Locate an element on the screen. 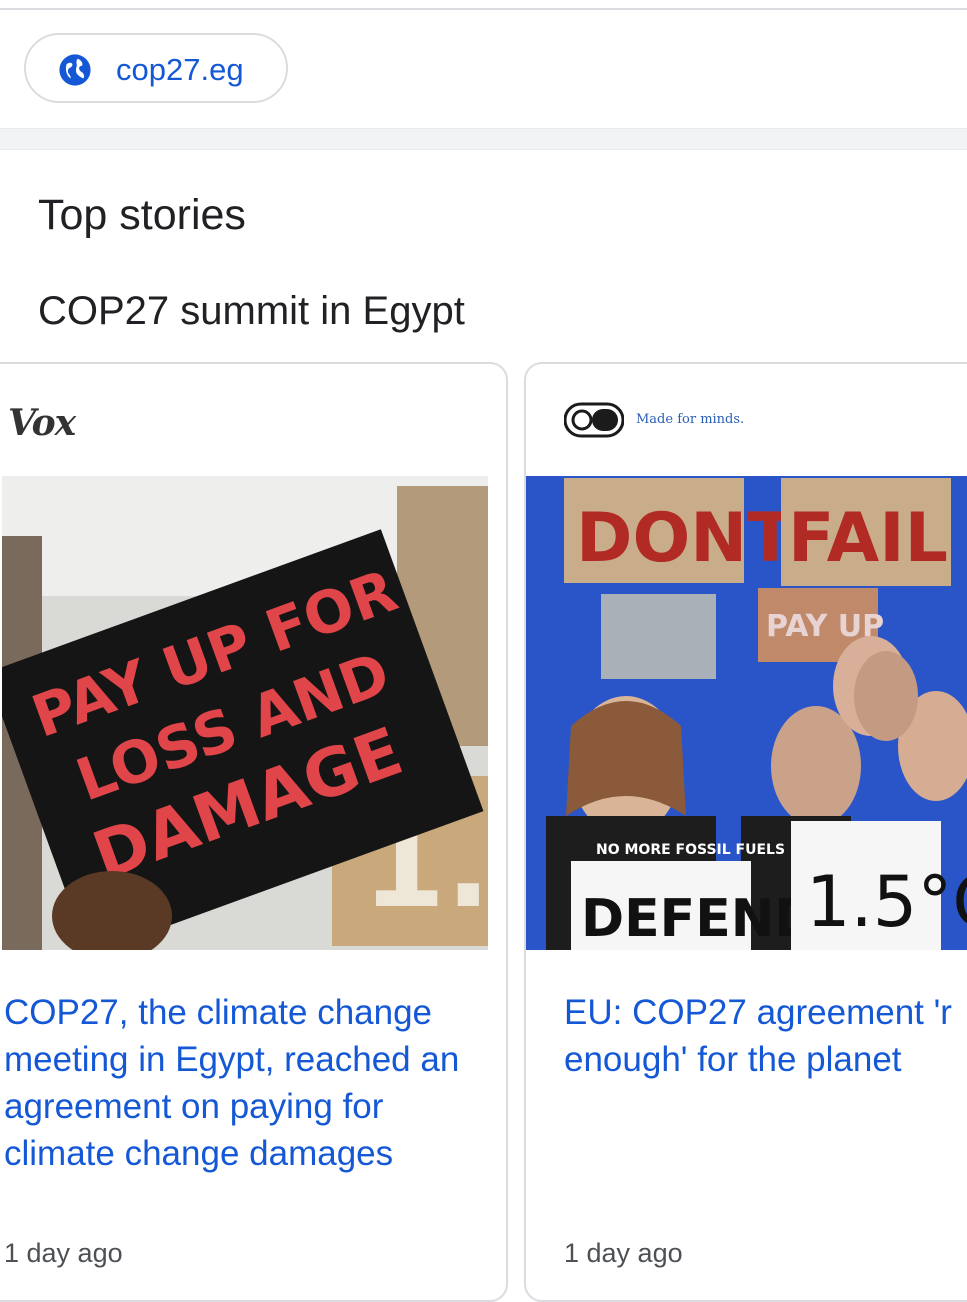 The image size is (967, 1302). publisher-tagline: Made for minds. is located at coordinates (690, 419).